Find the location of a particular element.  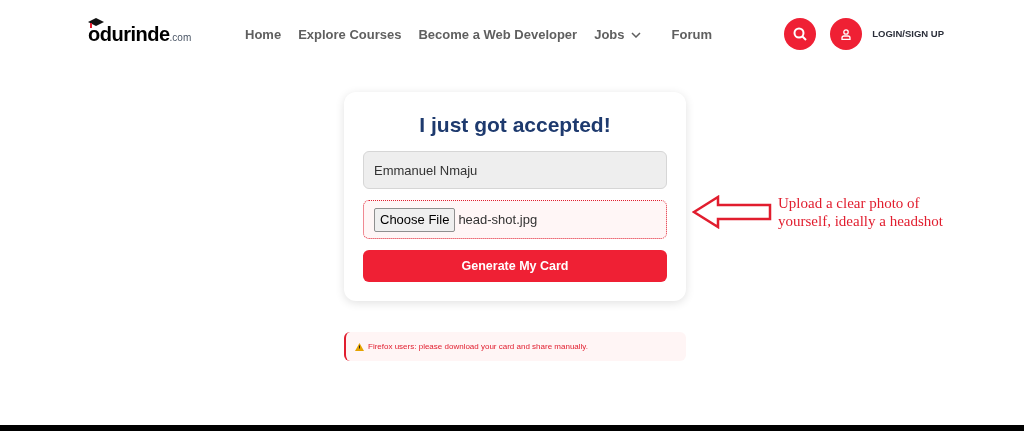

nav-link: Explore Courses is located at coordinates (350, 35).